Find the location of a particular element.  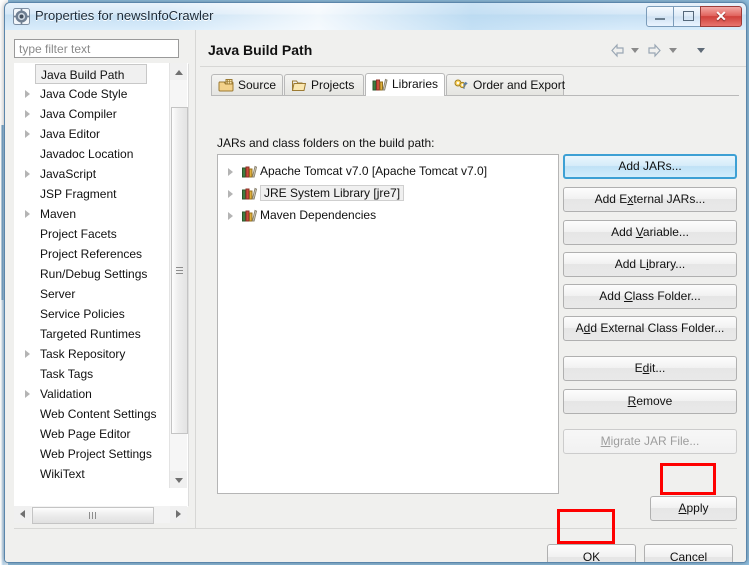

sidebar-item-server: Server is located at coordinates (92, 294).